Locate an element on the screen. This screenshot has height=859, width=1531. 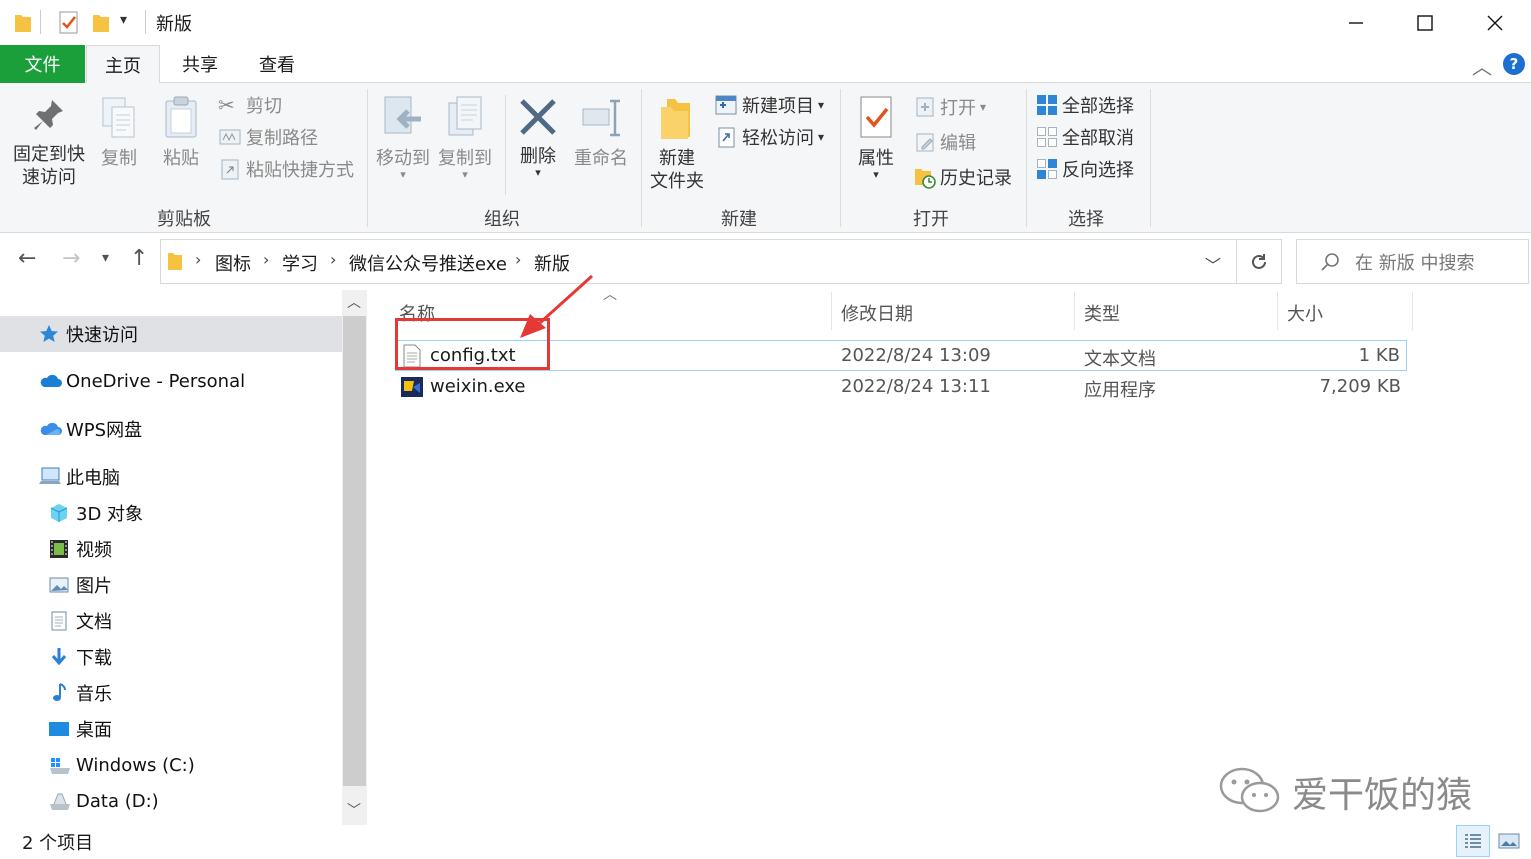
search-placeholder: 在 新版 中搜索 is located at coordinates (1415, 263).